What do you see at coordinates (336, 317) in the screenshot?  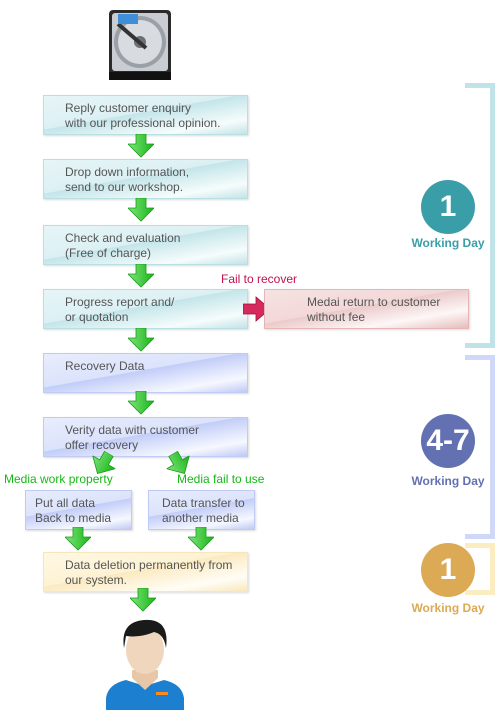 I see `step-text: without fee` at bounding box center [336, 317].